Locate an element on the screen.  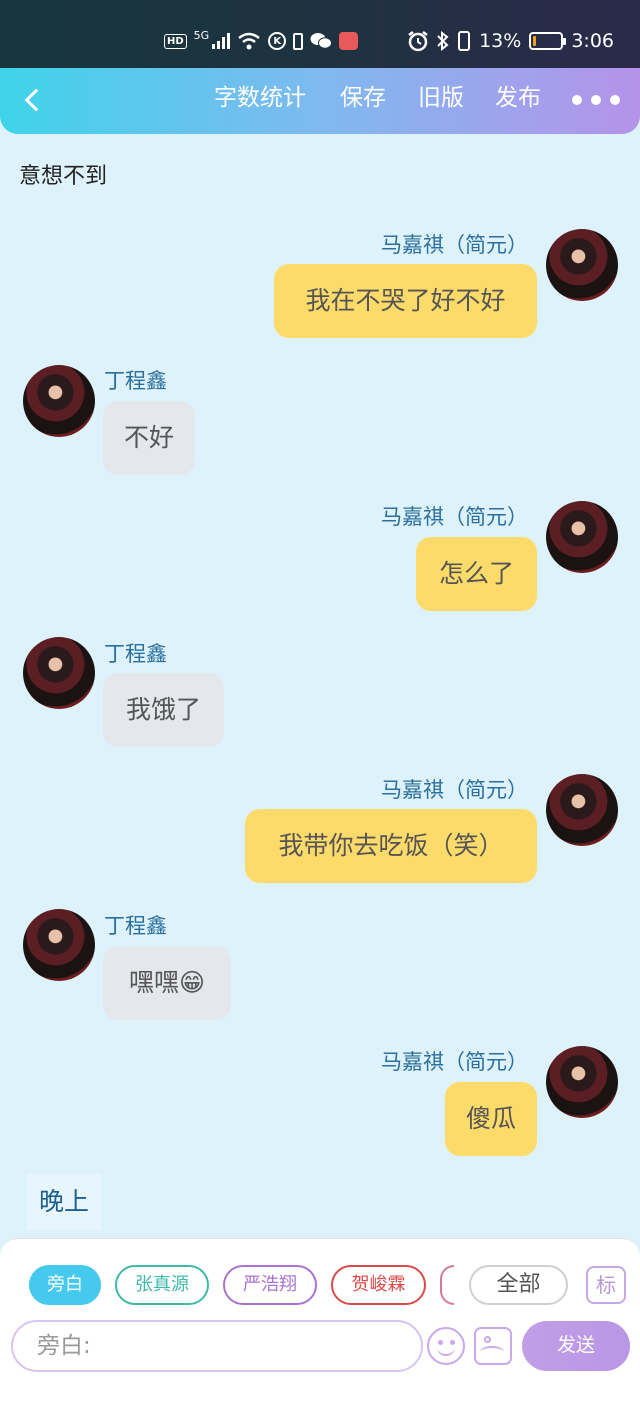
old-version-button: 旧版 is located at coordinates (441, 98).